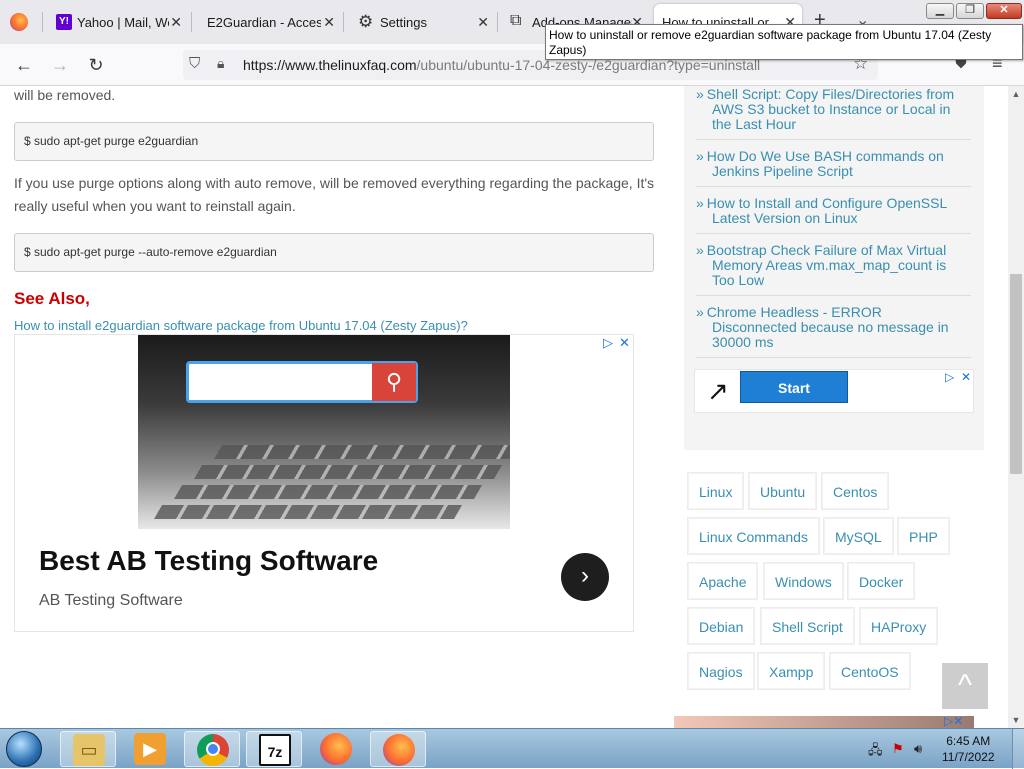 The image size is (1024, 769). What do you see at coordinates (824, 722) in the screenshot?
I see `sidebar-ad-bottom` at bounding box center [824, 722].